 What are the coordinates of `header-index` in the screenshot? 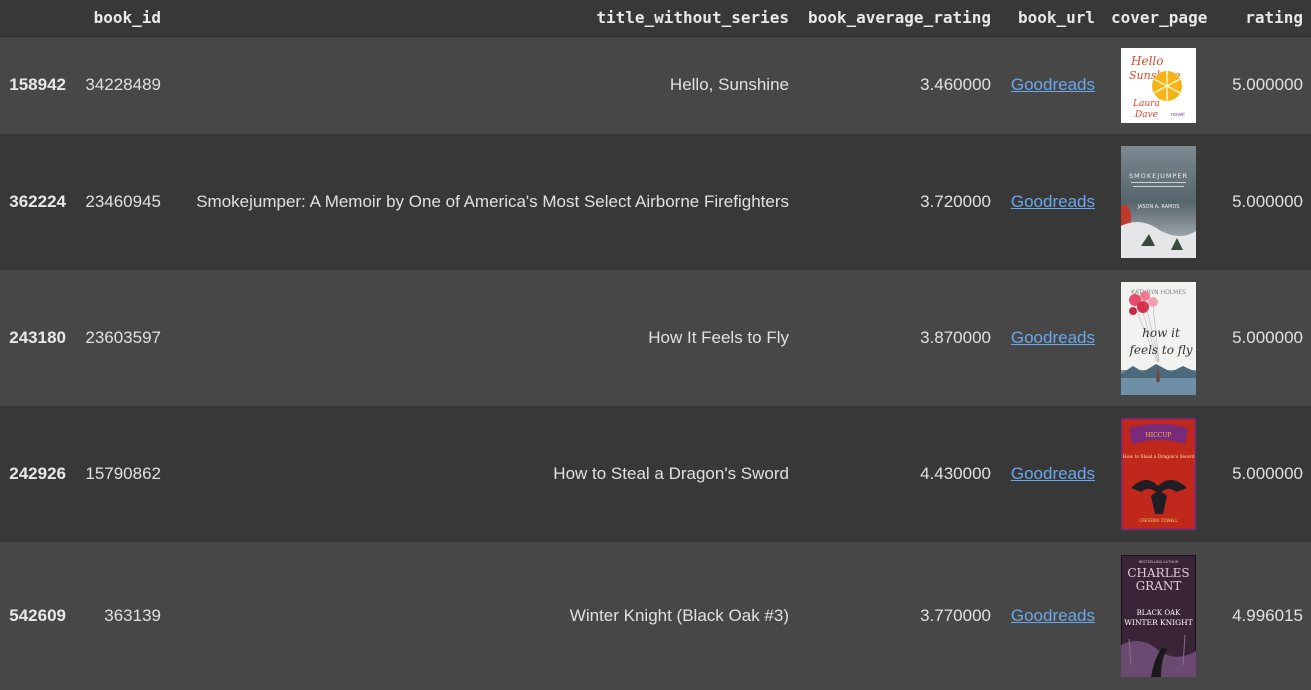 It's located at (37, 18).